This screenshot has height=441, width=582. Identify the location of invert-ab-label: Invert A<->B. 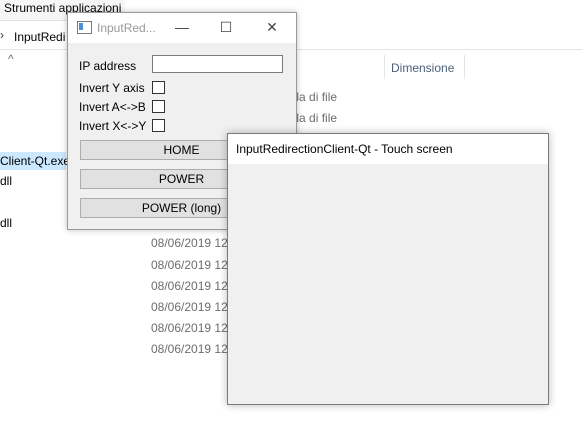
(112, 107).